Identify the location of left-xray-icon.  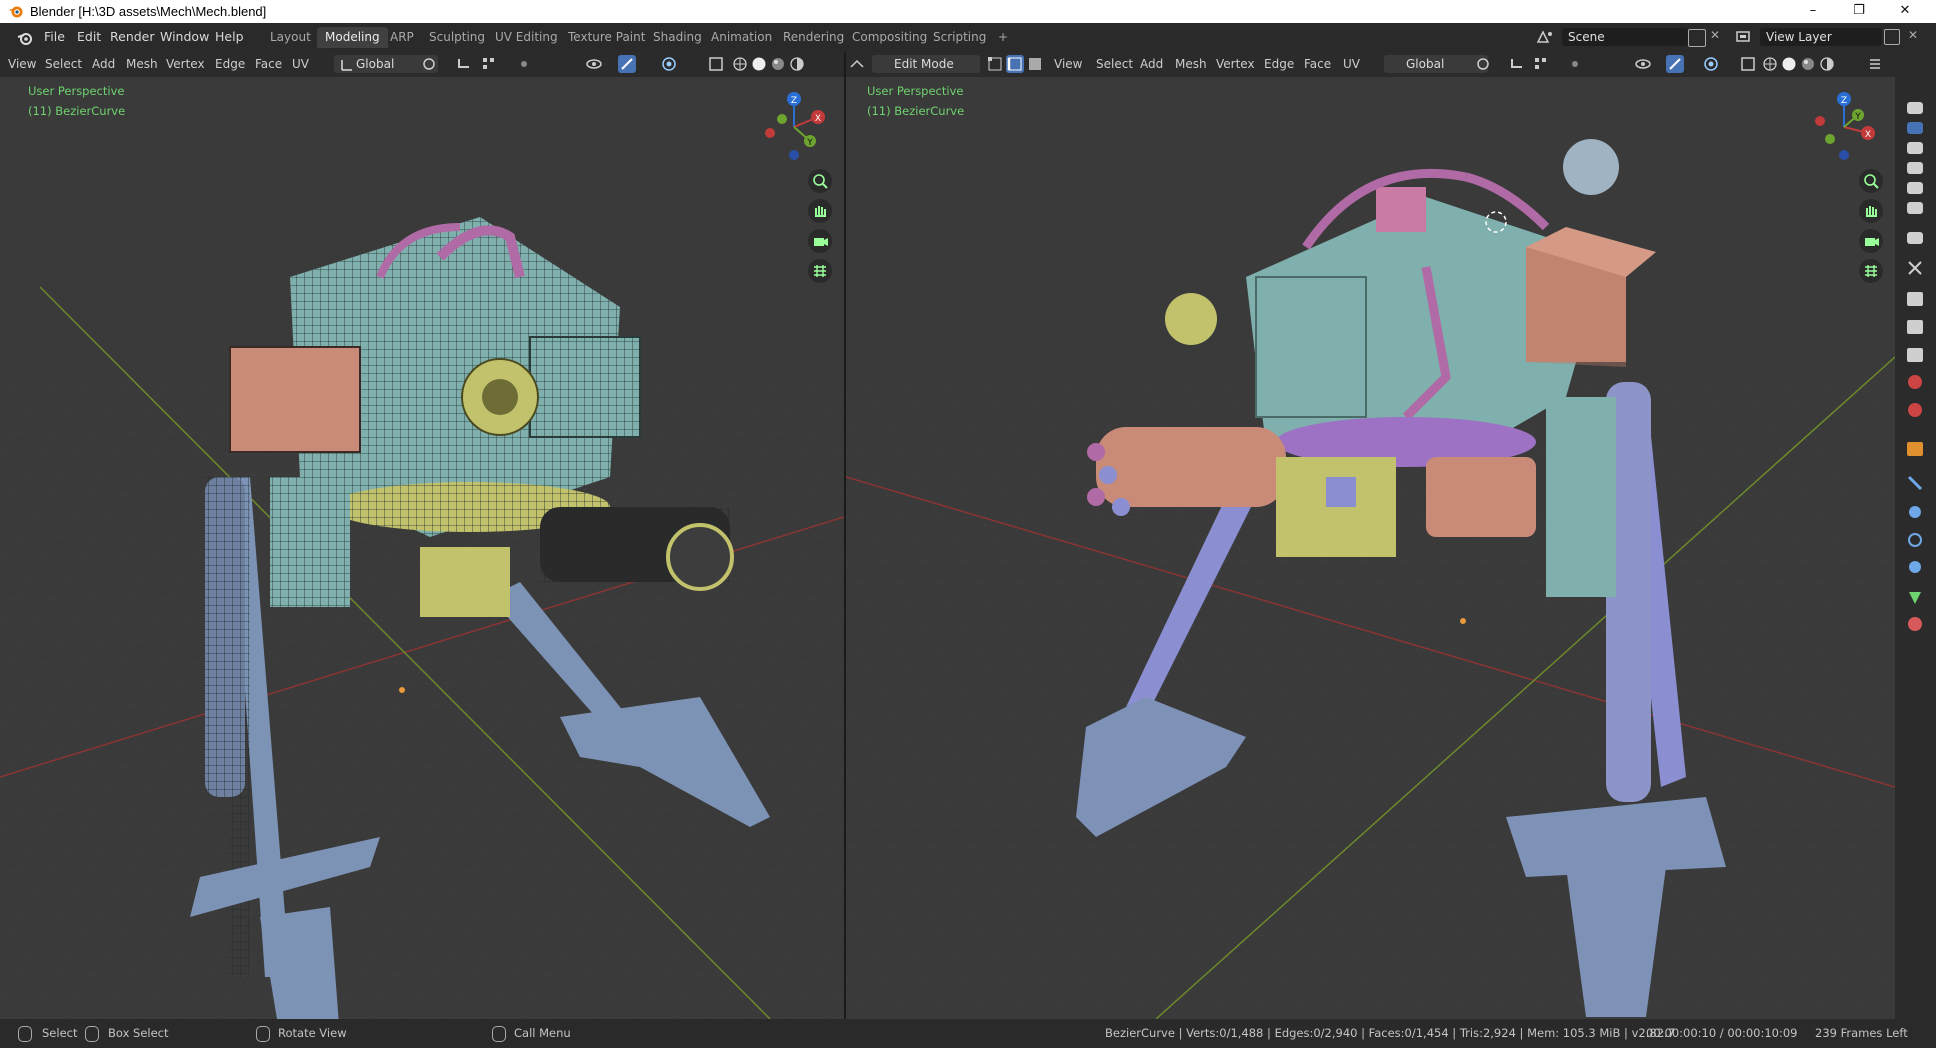
(716, 64).